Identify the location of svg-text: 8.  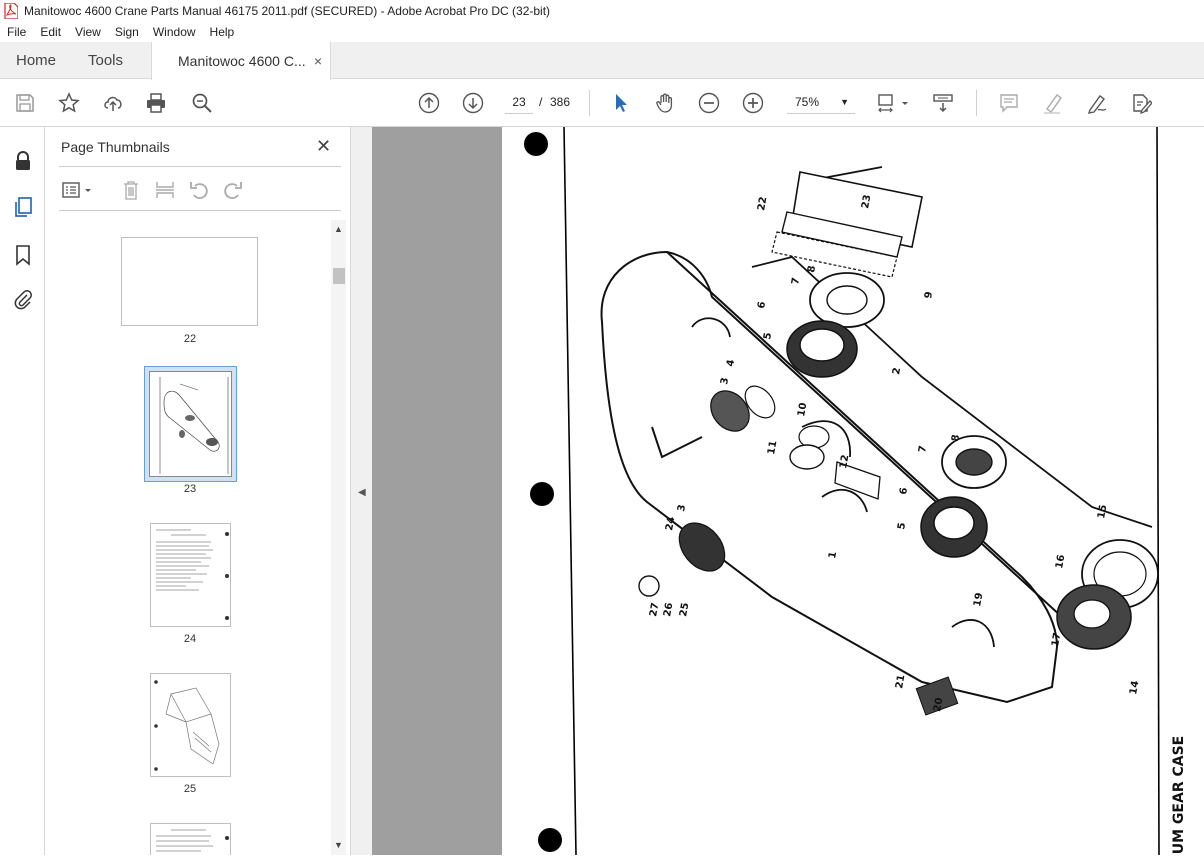
(812, 269).